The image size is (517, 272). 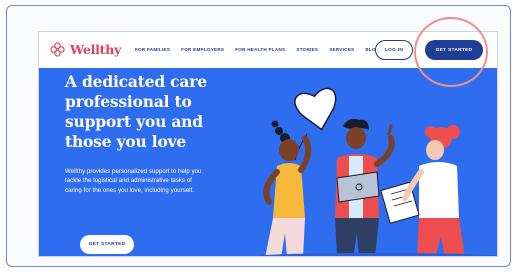 What do you see at coordinates (341, 49) in the screenshot?
I see `nav-link-services: SERVICES` at bounding box center [341, 49].